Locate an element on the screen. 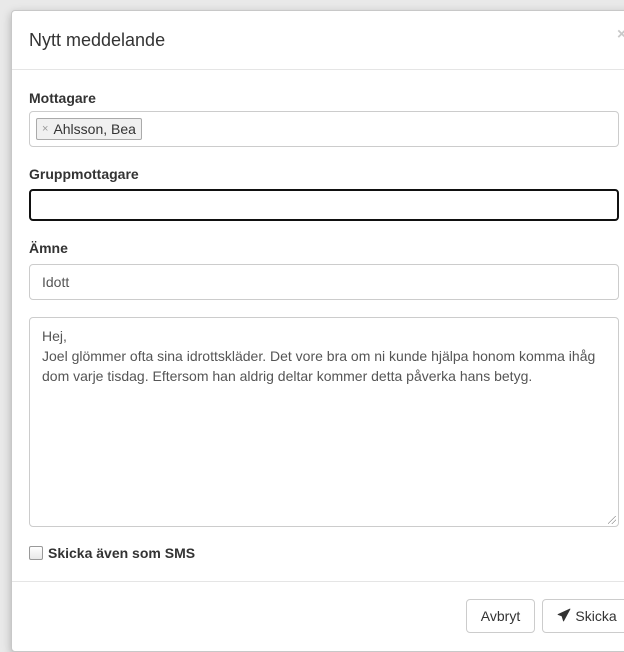 This screenshot has width=624, height=652. sms-checkbox-label: Skicka även som SMS is located at coordinates (122, 553).